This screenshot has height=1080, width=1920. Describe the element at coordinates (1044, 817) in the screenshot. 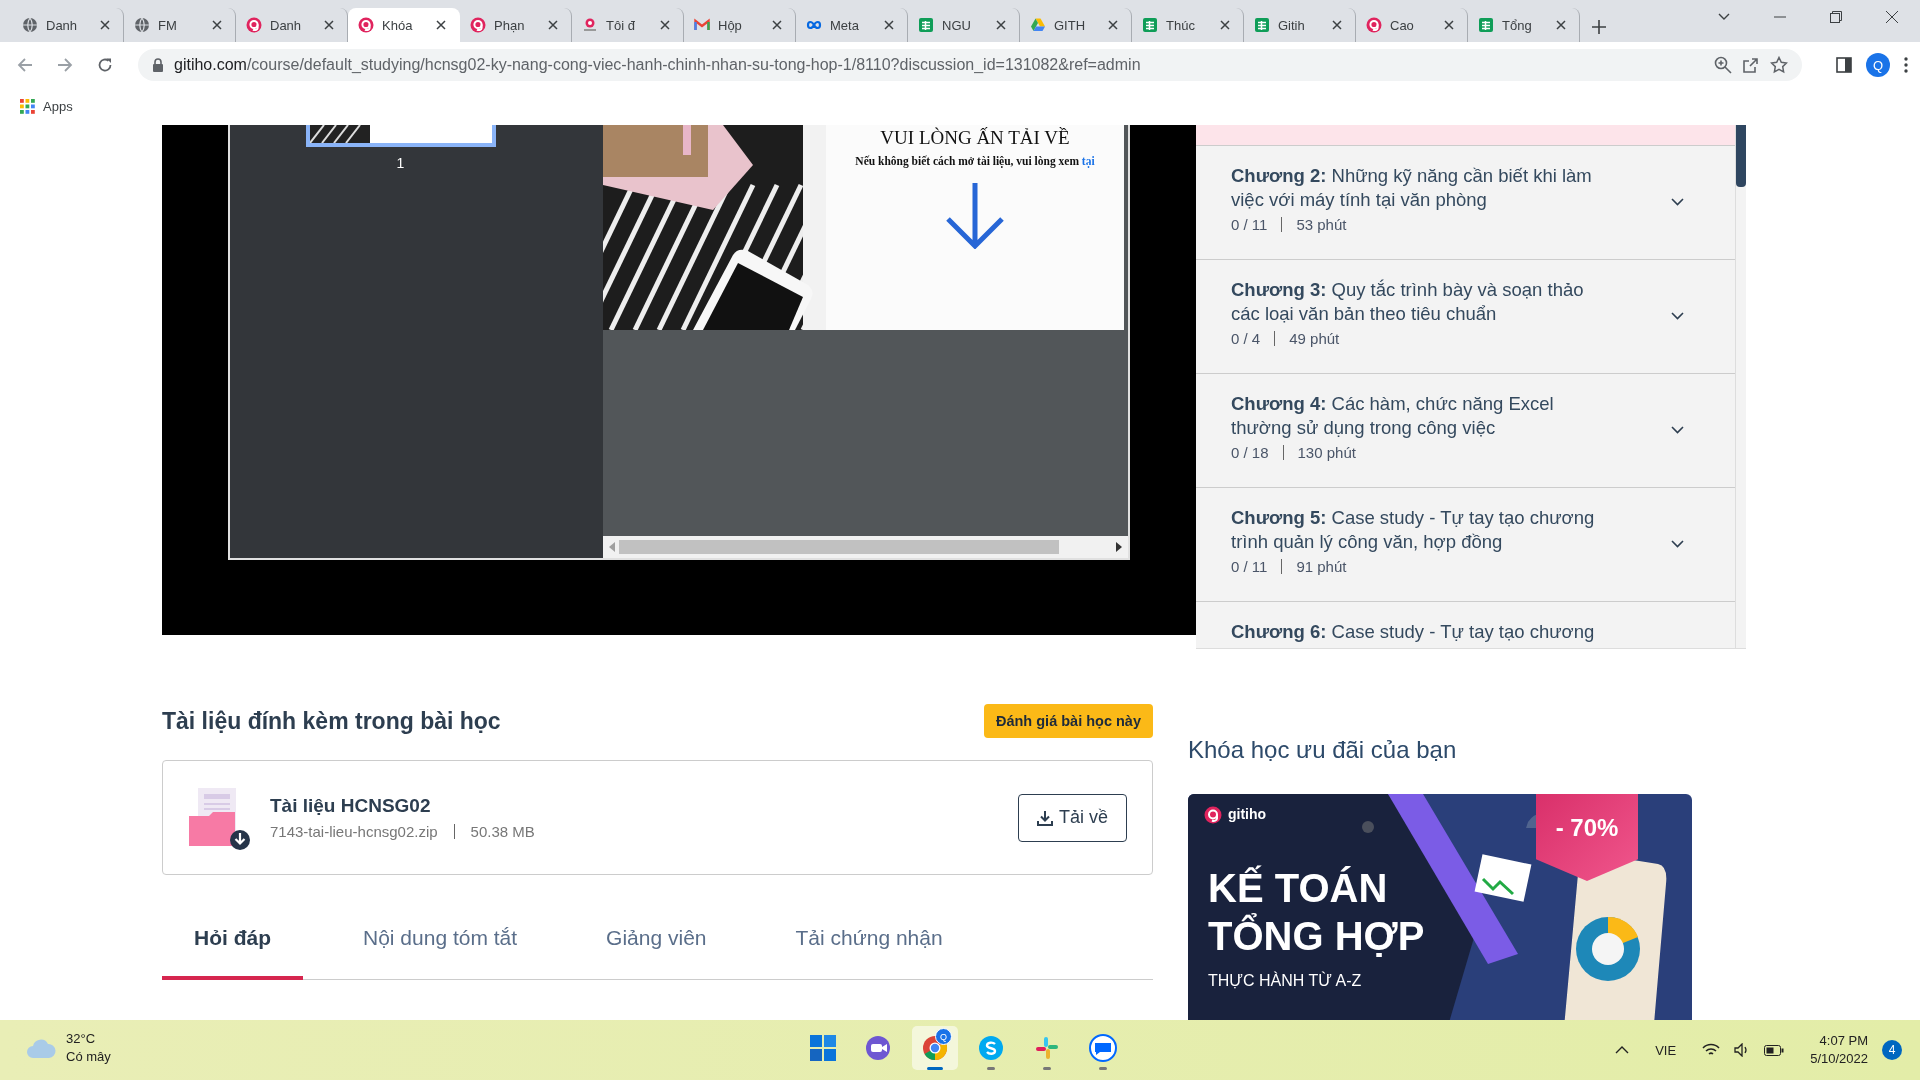

I see `download-icon` at that location.